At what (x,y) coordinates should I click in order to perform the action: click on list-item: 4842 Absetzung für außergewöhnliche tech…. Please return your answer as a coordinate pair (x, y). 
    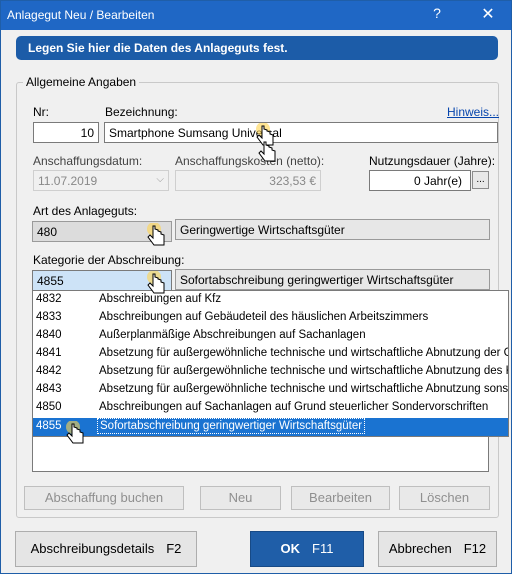
    Looking at the image, I should click on (270, 372).